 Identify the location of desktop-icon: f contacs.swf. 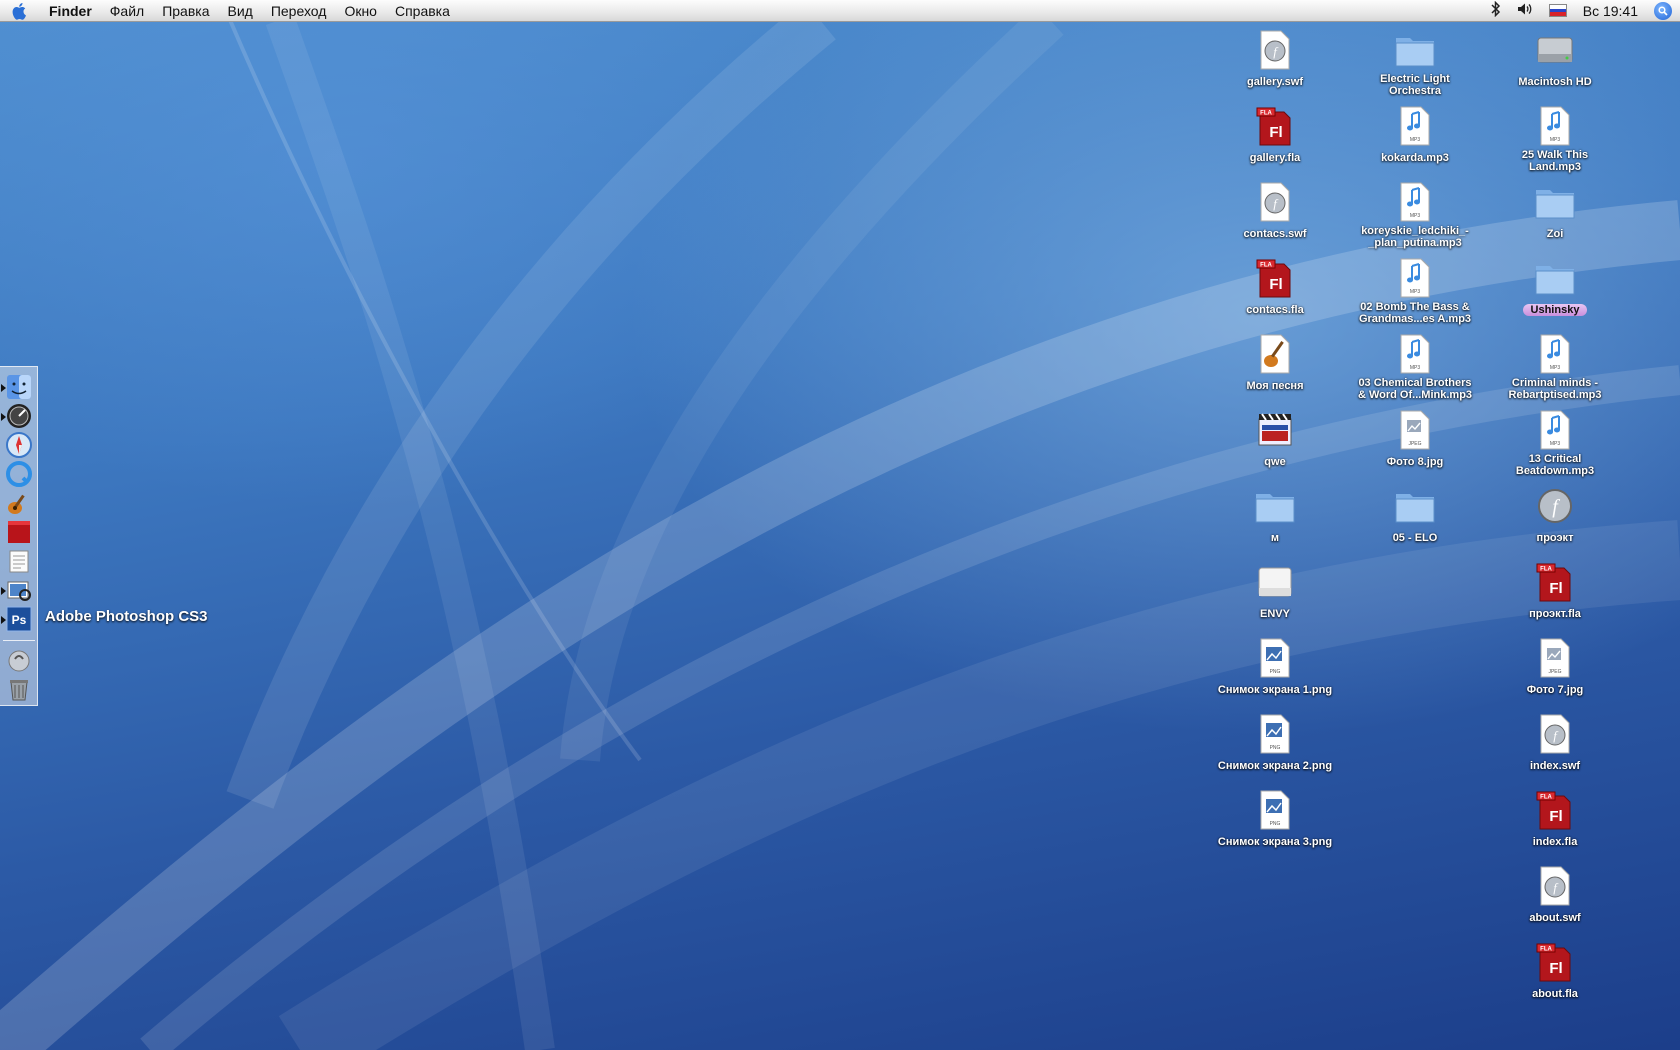
(1275, 211).